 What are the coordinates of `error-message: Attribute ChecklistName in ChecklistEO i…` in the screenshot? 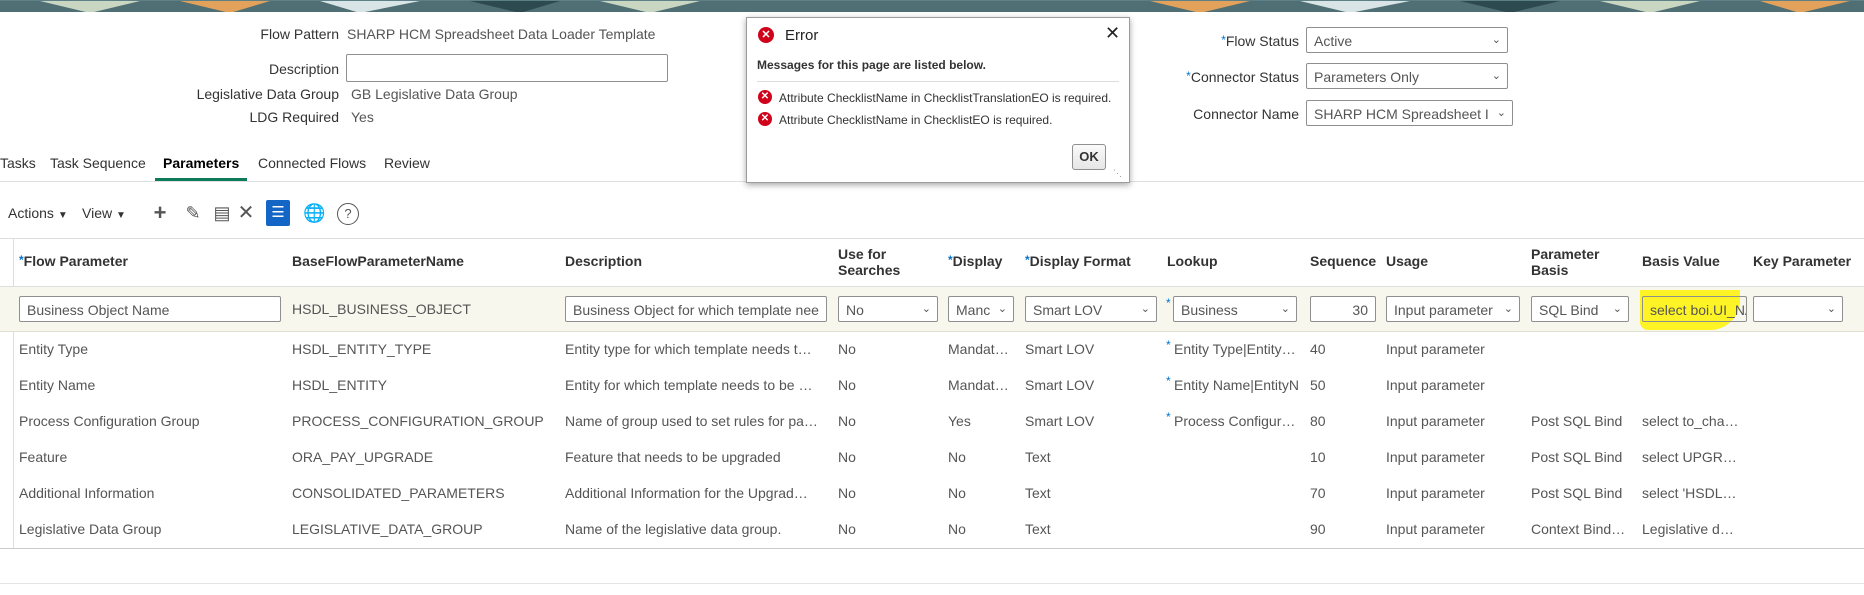 It's located at (916, 120).